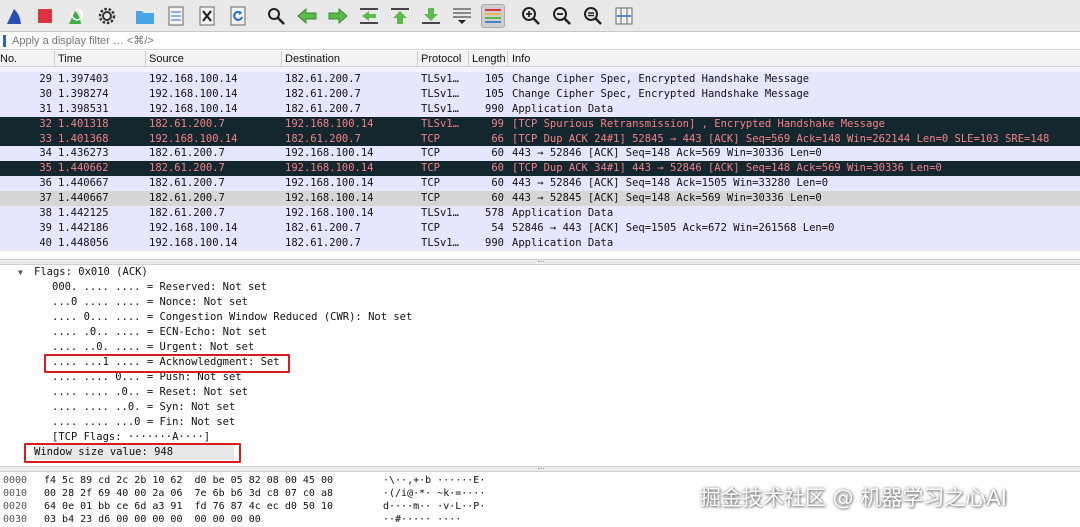  Describe the element at coordinates (83, 93) in the screenshot. I see `packet-cell-time: 1.398274` at that location.